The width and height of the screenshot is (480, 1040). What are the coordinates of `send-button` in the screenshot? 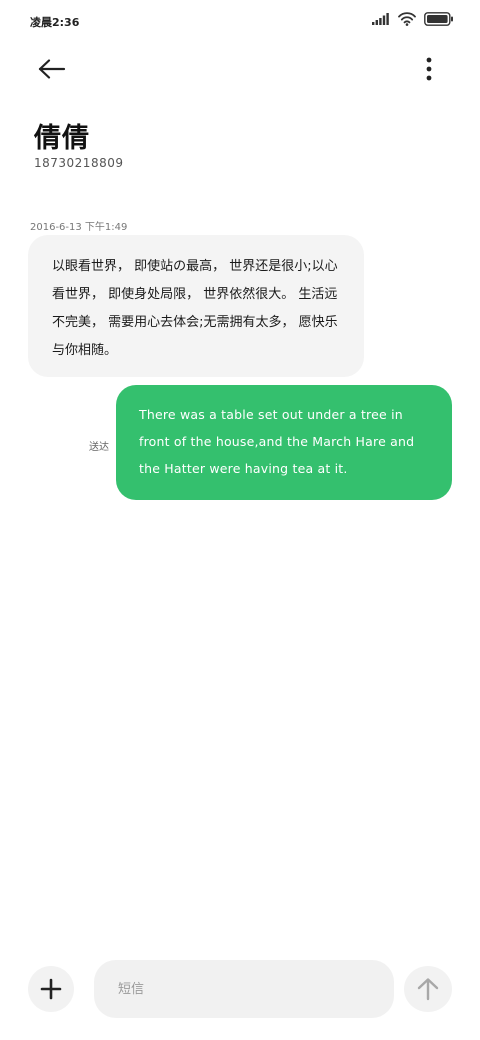 It's located at (428, 989).